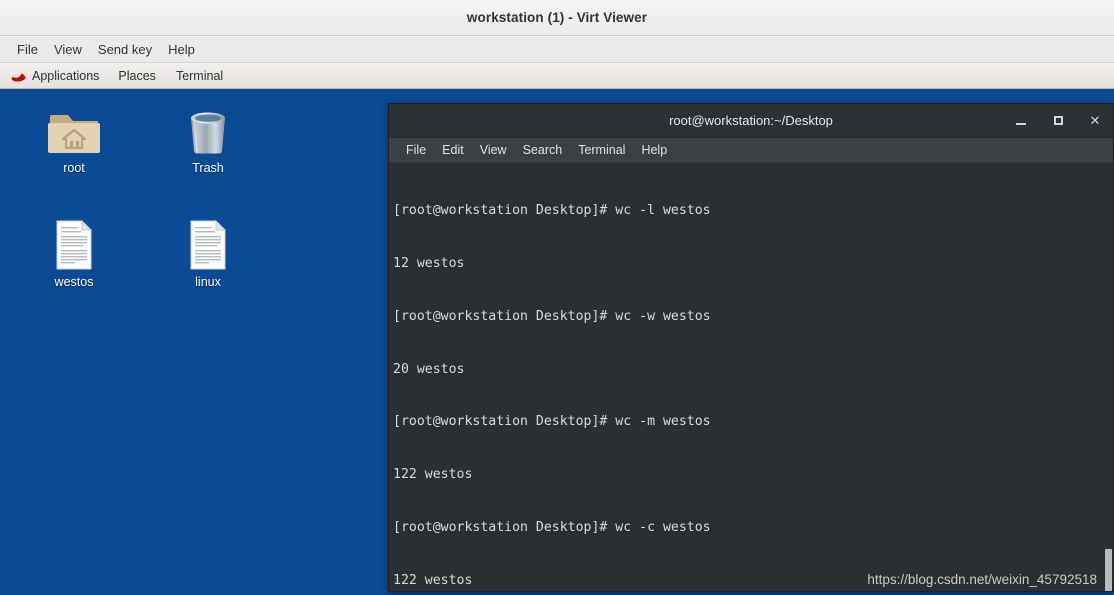 This screenshot has width=1114, height=595. What do you see at coordinates (74, 282) in the screenshot?
I see `desktop-icon-label-westos: westos` at bounding box center [74, 282].